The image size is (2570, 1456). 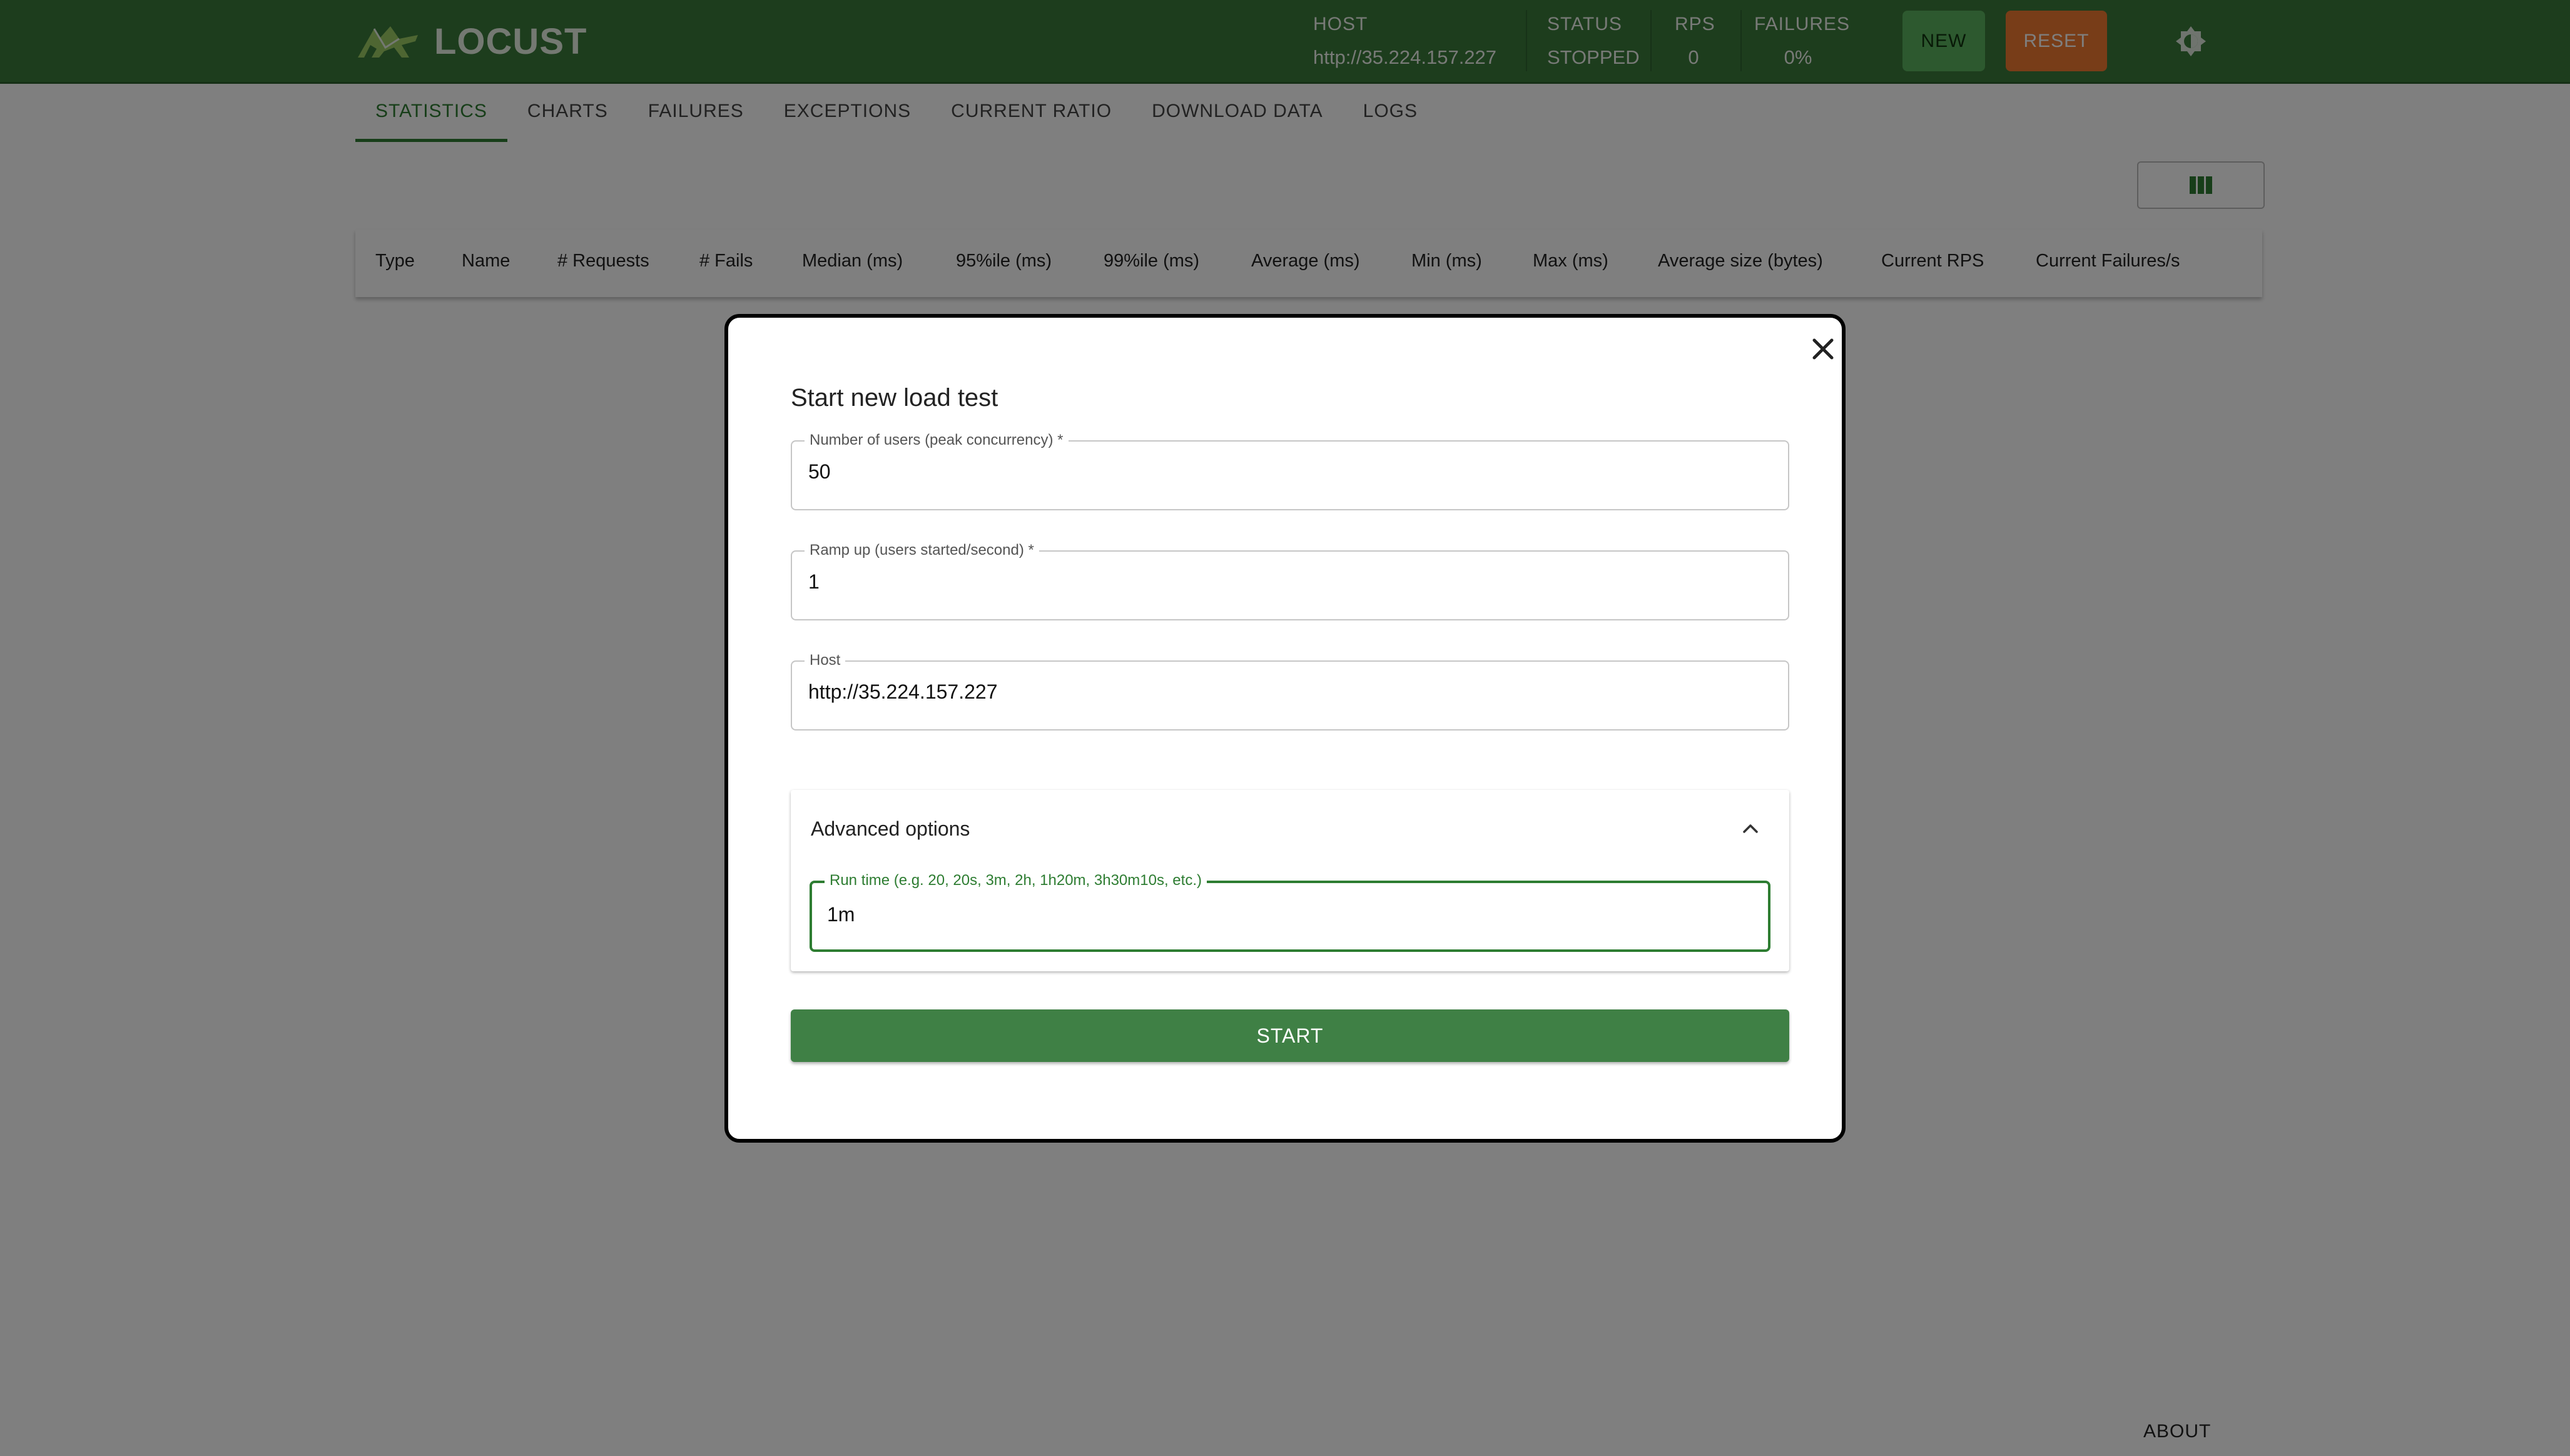 I want to click on host-input, so click(x=1290, y=692).